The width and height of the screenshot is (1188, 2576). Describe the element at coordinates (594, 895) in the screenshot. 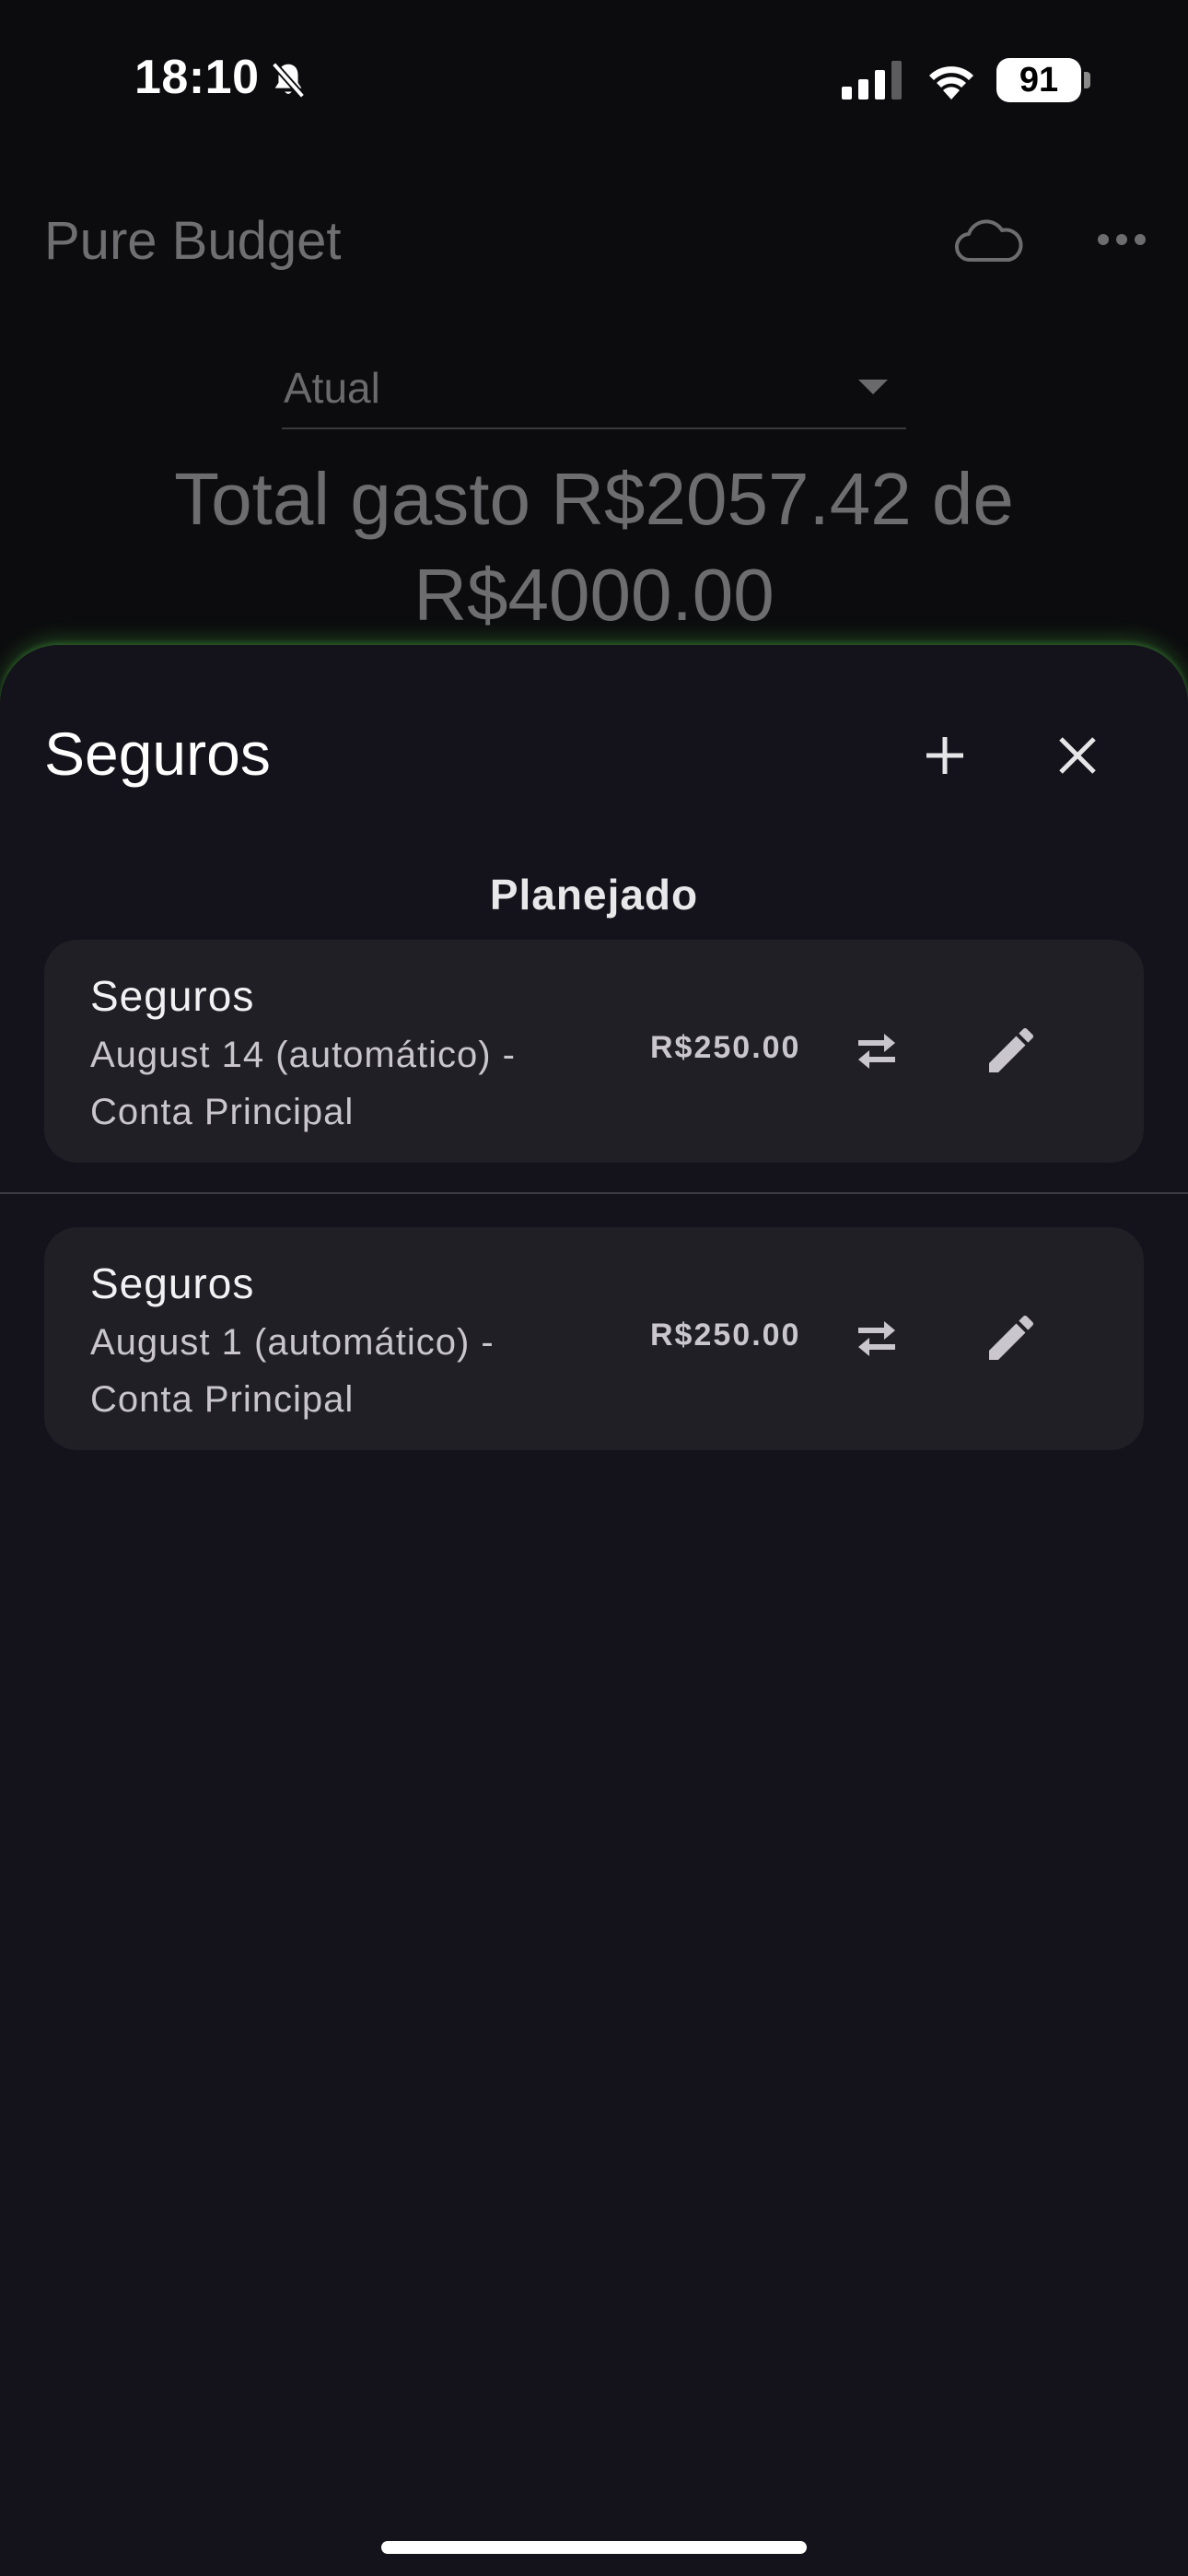

I see `planned-section-heading: Planejado` at that location.